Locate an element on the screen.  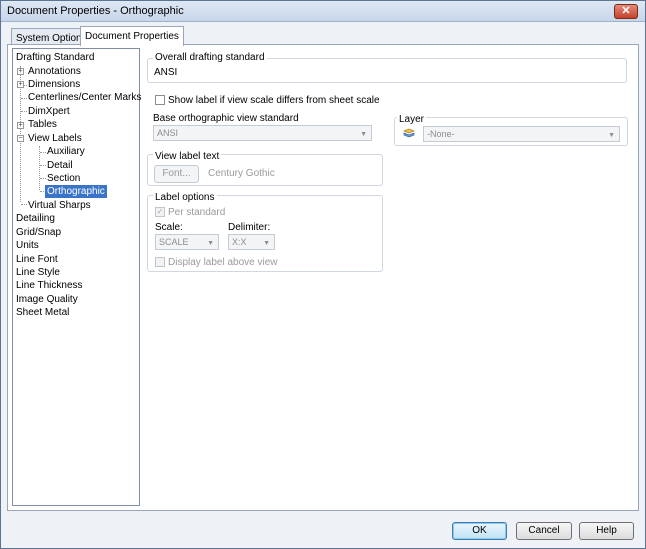
layer-group: Layer -None- ▼ is located at coordinates (511, 130).